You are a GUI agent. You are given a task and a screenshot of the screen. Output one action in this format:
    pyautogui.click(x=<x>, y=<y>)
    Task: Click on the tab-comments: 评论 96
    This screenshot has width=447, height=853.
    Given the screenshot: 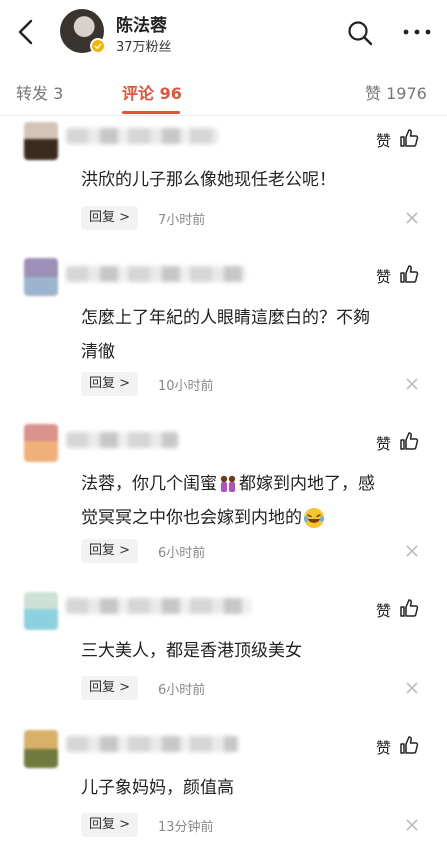 What is the action you would take?
    pyautogui.click(x=152, y=92)
    